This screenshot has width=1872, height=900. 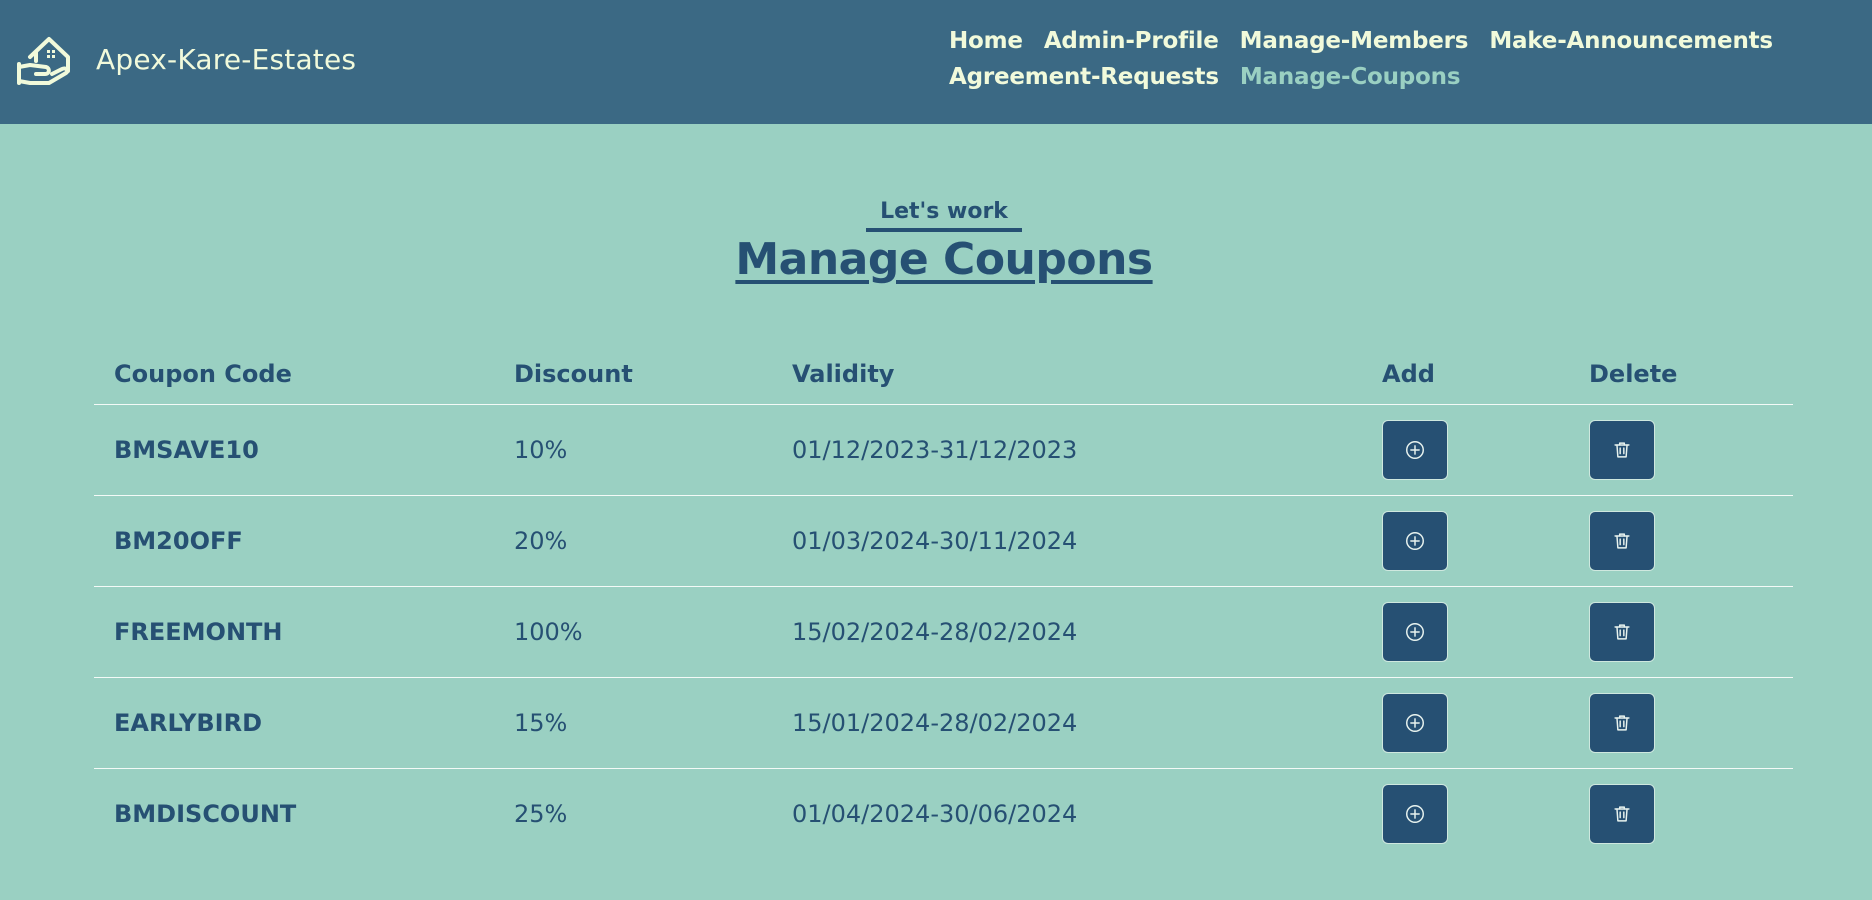 What do you see at coordinates (944, 215) in the screenshot?
I see `page-subtitle: Let's work` at bounding box center [944, 215].